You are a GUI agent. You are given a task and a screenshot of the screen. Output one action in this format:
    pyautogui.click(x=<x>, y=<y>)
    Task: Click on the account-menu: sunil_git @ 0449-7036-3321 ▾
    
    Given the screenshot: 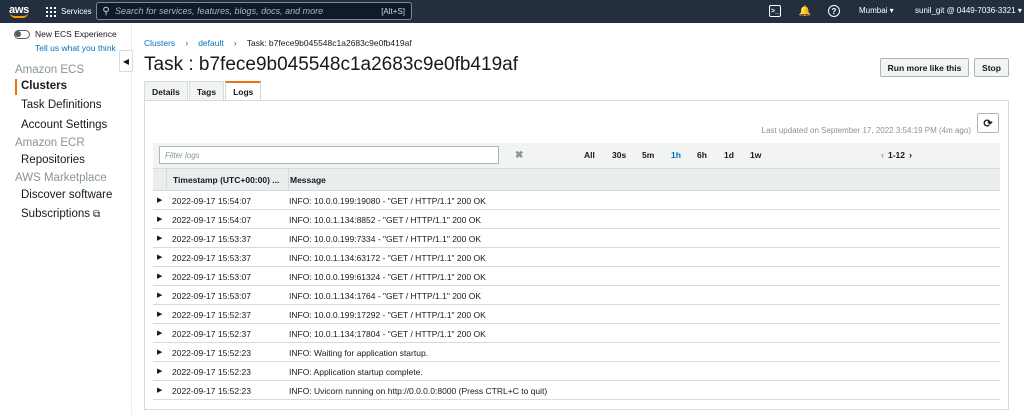 What is the action you would take?
    pyautogui.click(x=968, y=10)
    